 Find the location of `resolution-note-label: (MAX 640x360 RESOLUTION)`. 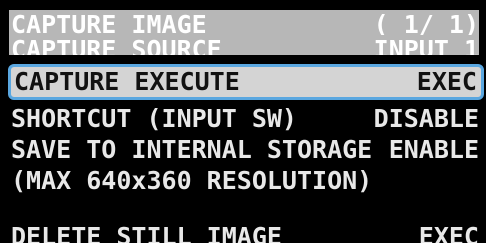

resolution-note-label: (MAX 640x360 RESOLUTION) is located at coordinates (192, 180).